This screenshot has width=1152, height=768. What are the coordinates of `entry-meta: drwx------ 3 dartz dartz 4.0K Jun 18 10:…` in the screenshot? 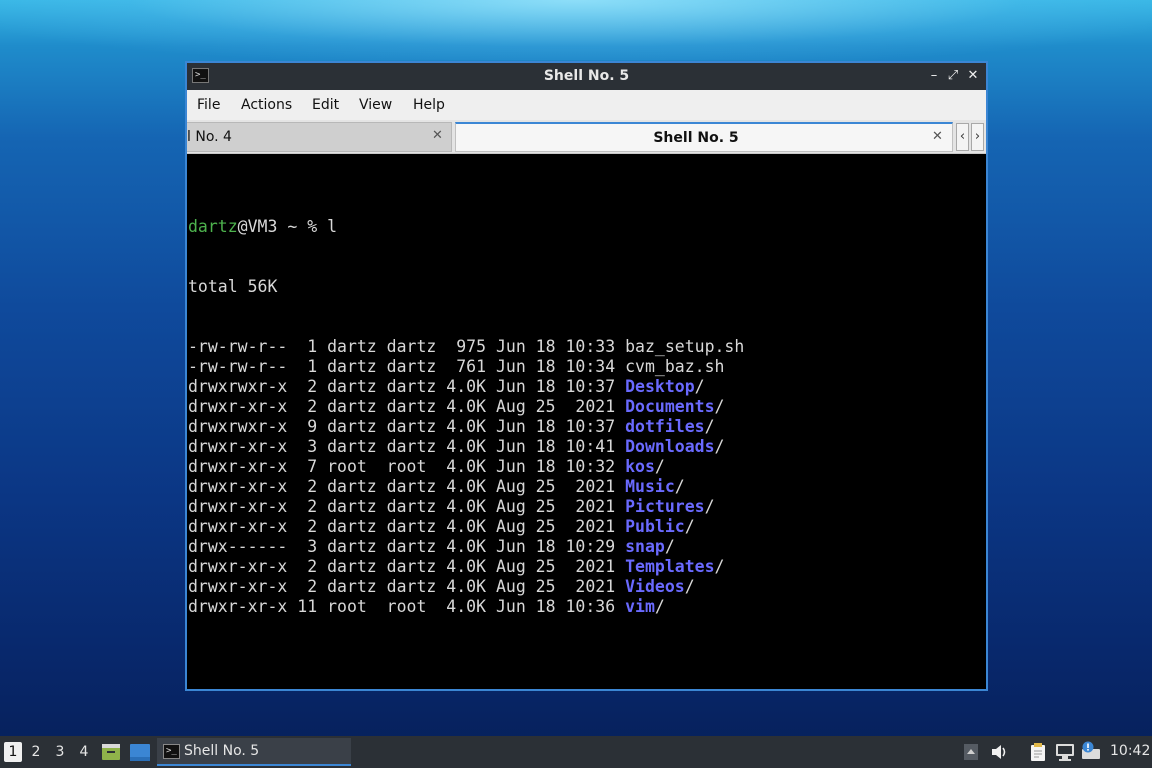 It's located at (407, 546).